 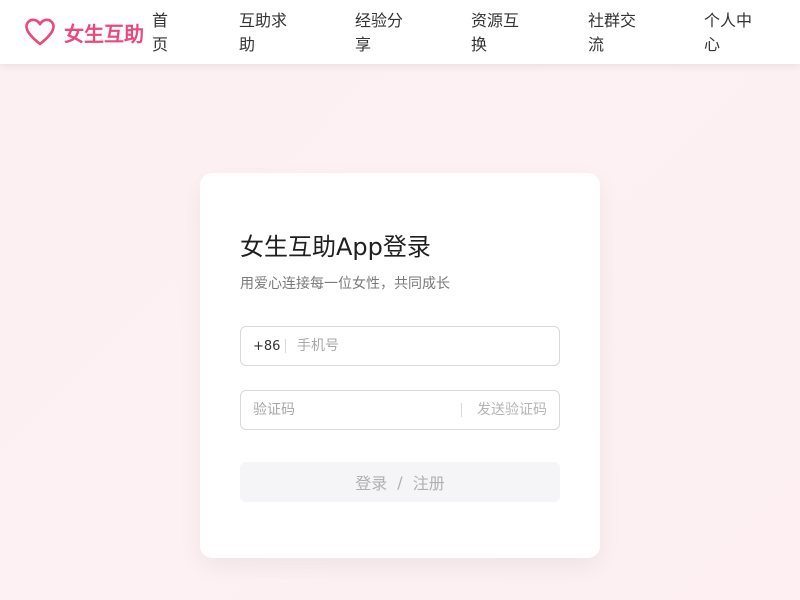 What do you see at coordinates (285, 346) in the screenshot?
I see `prefix-divider` at bounding box center [285, 346].